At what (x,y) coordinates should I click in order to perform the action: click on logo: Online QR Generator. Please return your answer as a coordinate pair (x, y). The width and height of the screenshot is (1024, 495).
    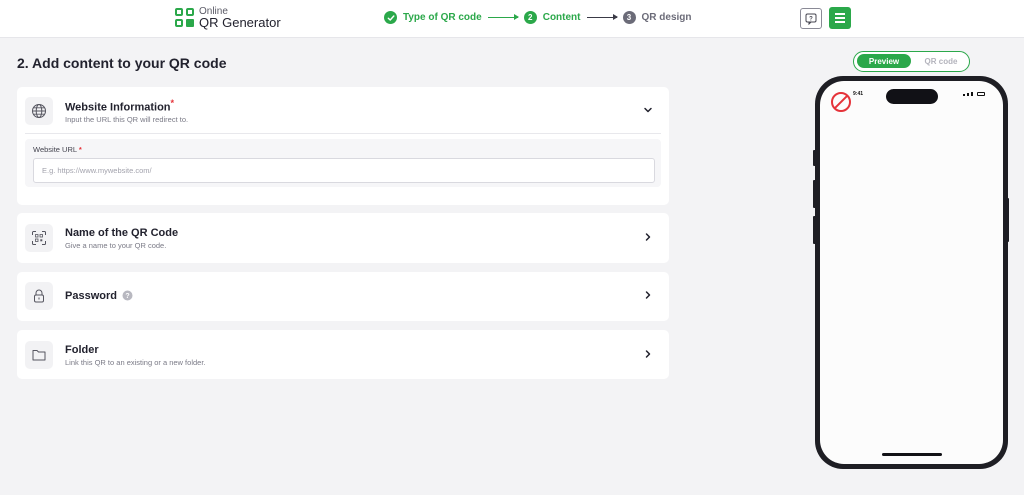
    Looking at the image, I should click on (228, 18).